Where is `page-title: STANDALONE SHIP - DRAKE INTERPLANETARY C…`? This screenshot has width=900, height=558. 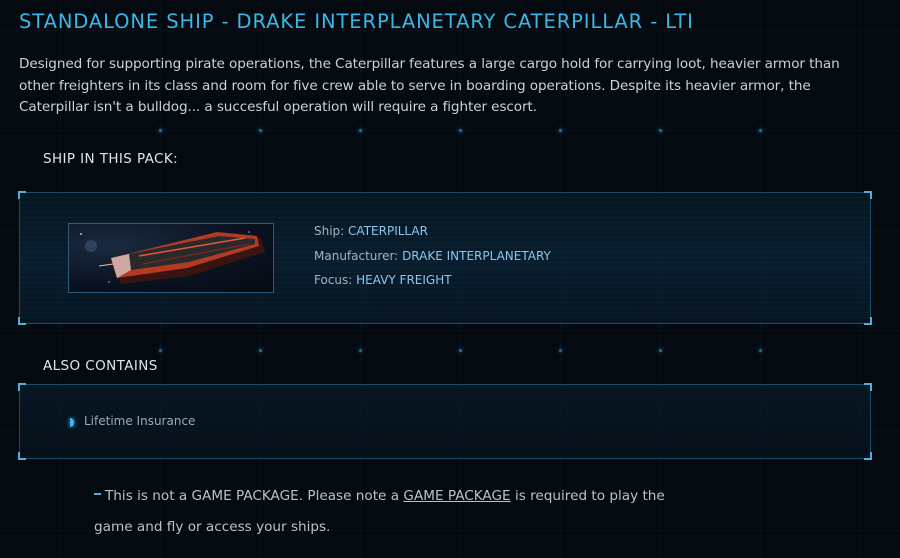 page-title: STANDALONE SHIP - DRAKE INTERPLANETARY C… is located at coordinates (356, 21).